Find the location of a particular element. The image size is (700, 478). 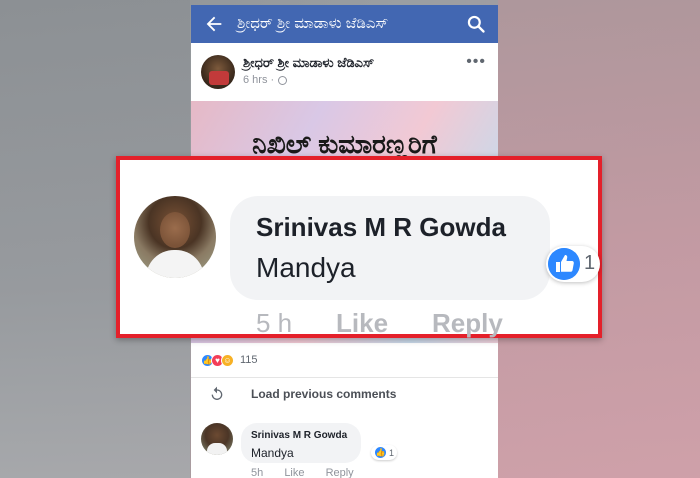

like-icon is located at coordinates (564, 264).